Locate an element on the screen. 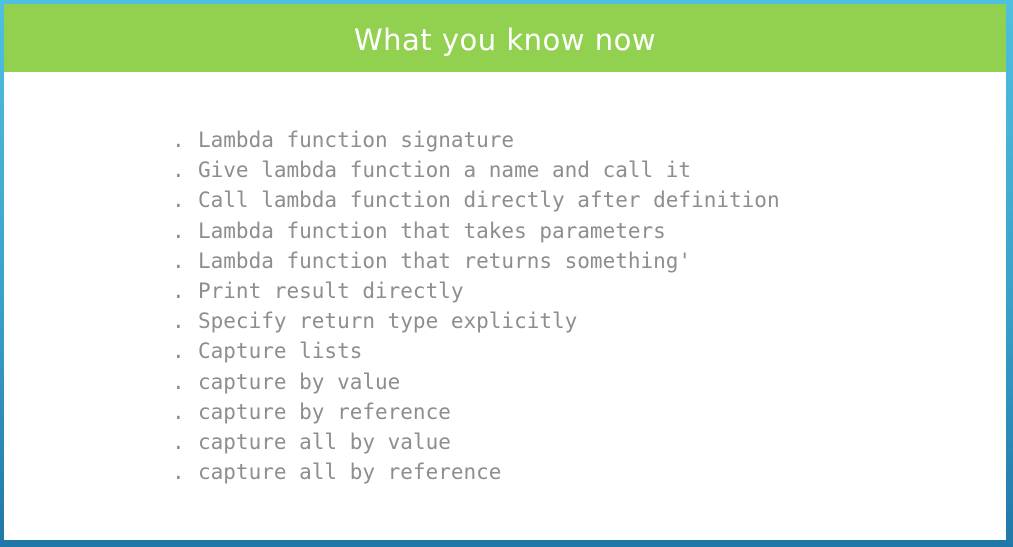 The height and width of the screenshot is (547, 1013). list-item: . Give lambda function a name and call it is located at coordinates (476, 170).